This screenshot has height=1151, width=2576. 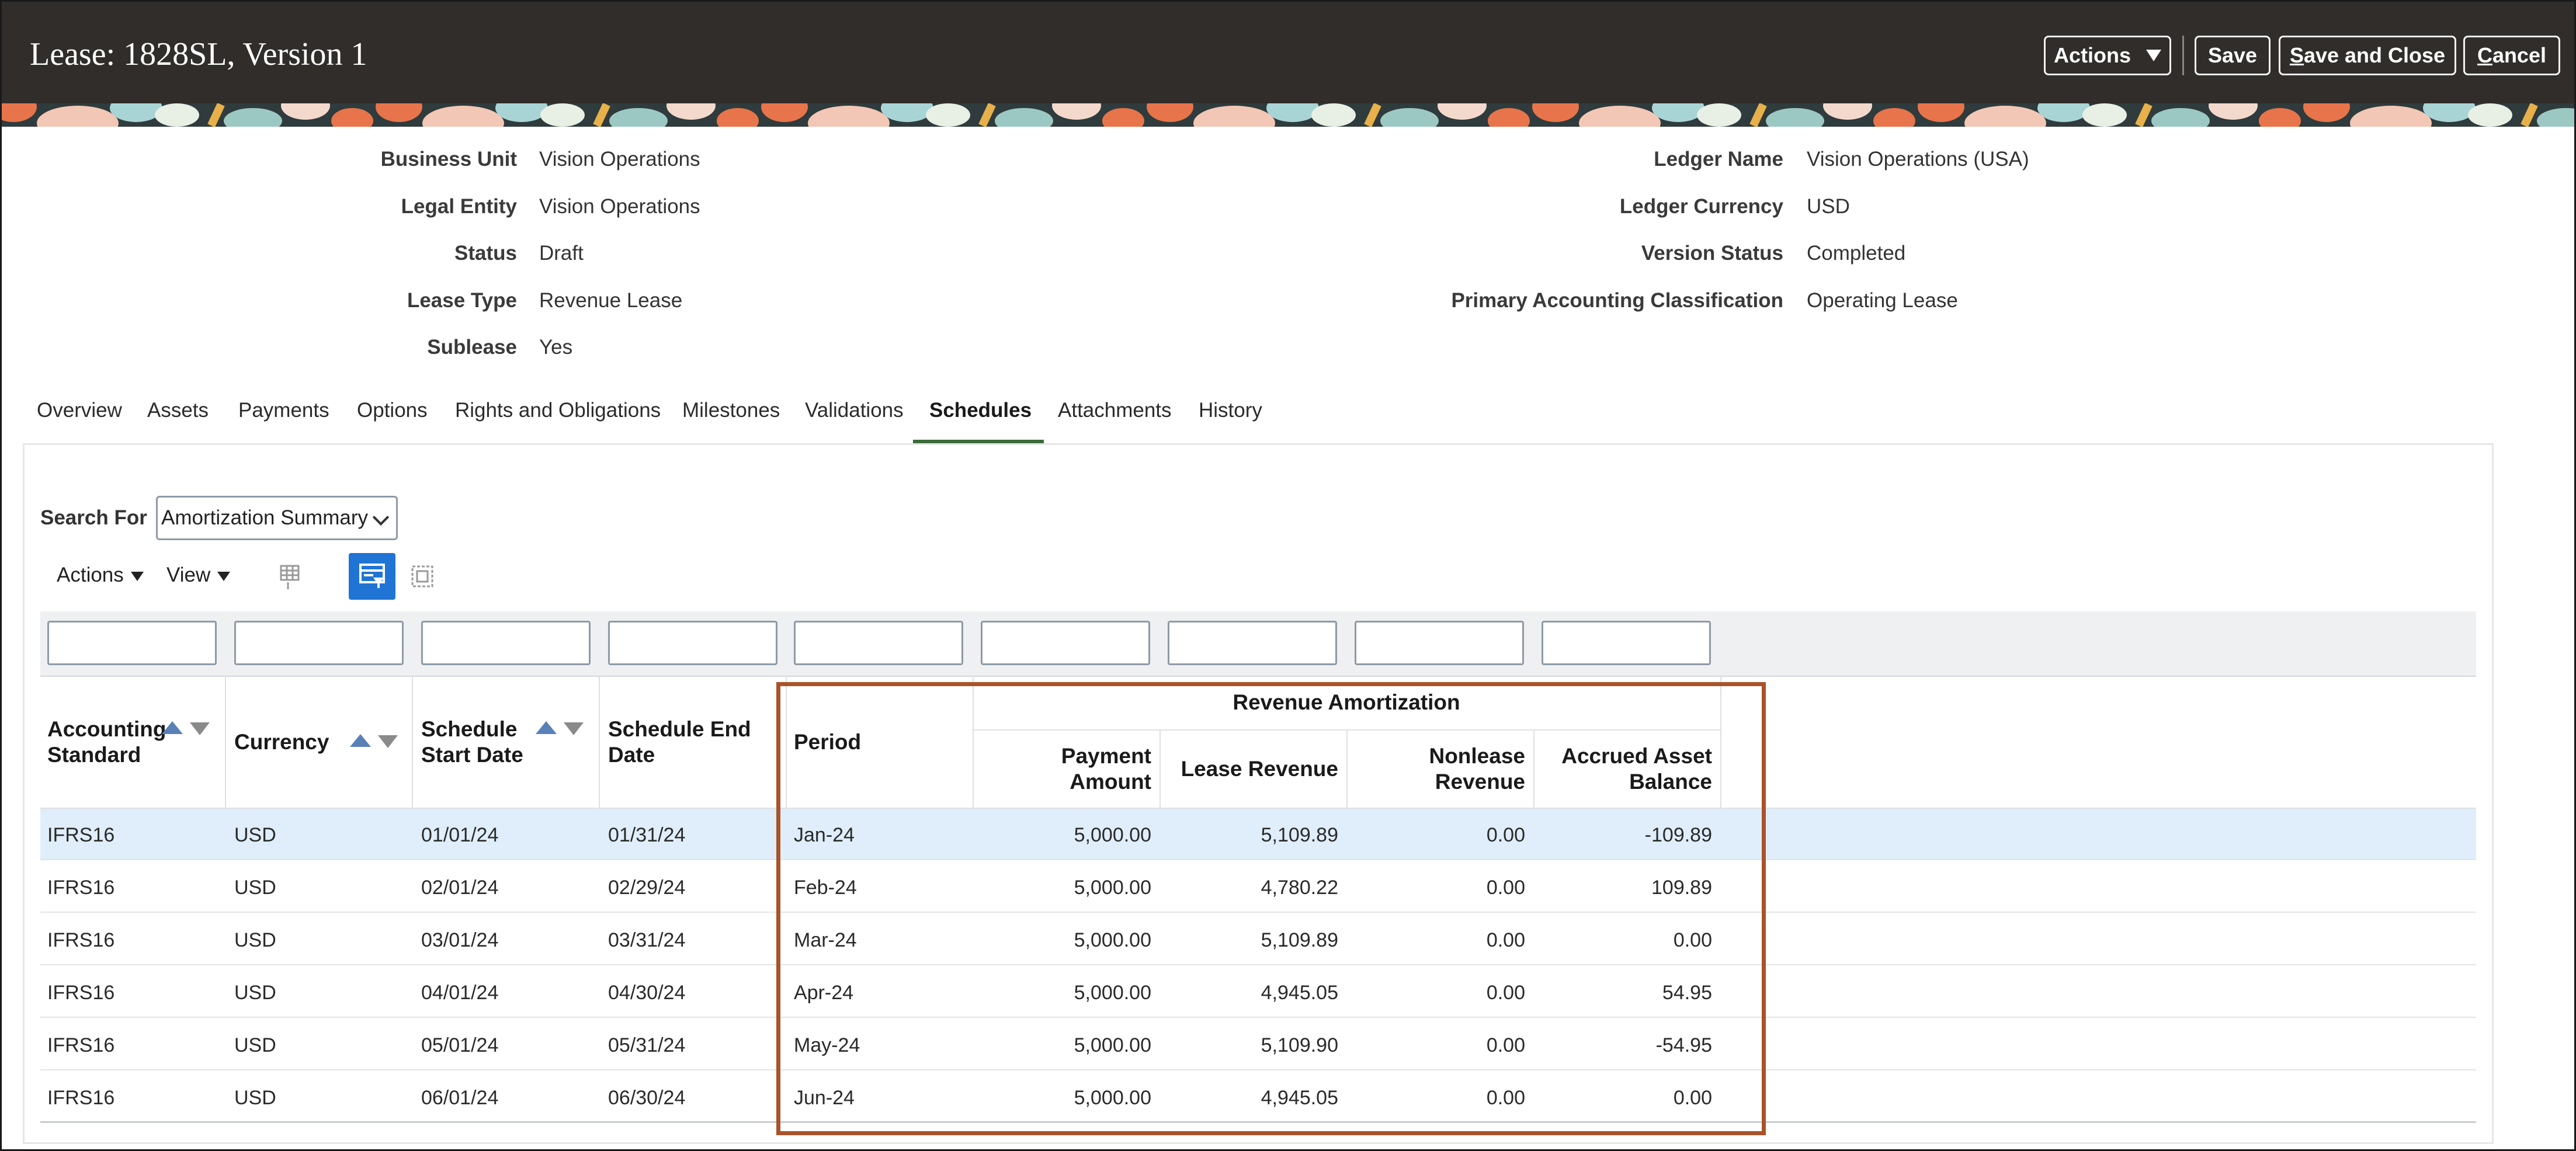 What do you see at coordinates (448, 159) in the screenshot?
I see `business-unit-label: Business Unit` at bounding box center [448, 159].